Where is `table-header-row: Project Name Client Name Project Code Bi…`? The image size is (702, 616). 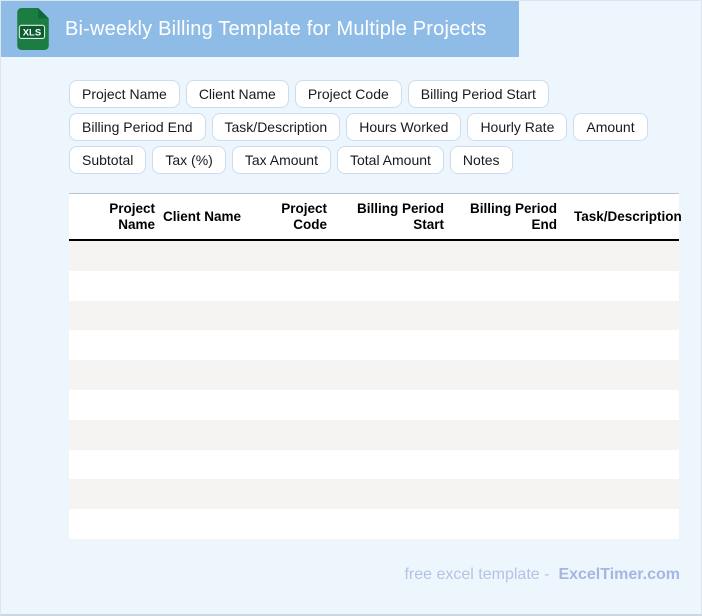
table-header-row: Project Name Client Name Project Code Bi… is located at coordinates (375, 217).